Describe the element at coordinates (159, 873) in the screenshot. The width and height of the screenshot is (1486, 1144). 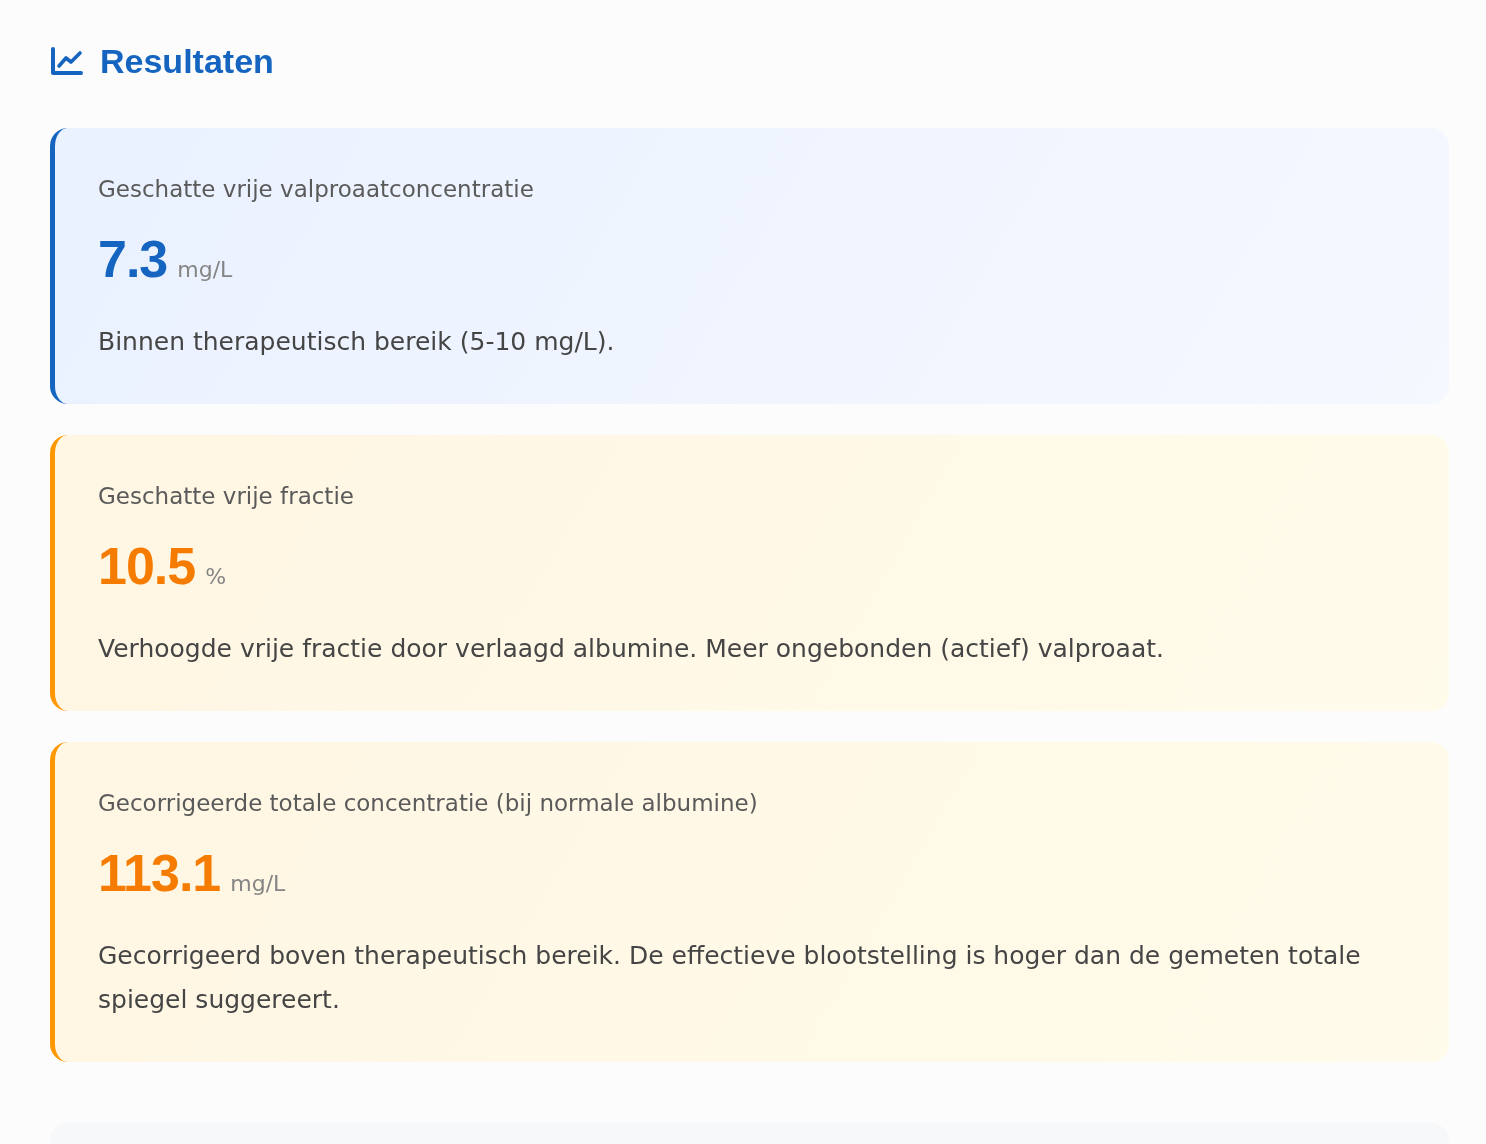
I see `result-value: 113.1` at that location.